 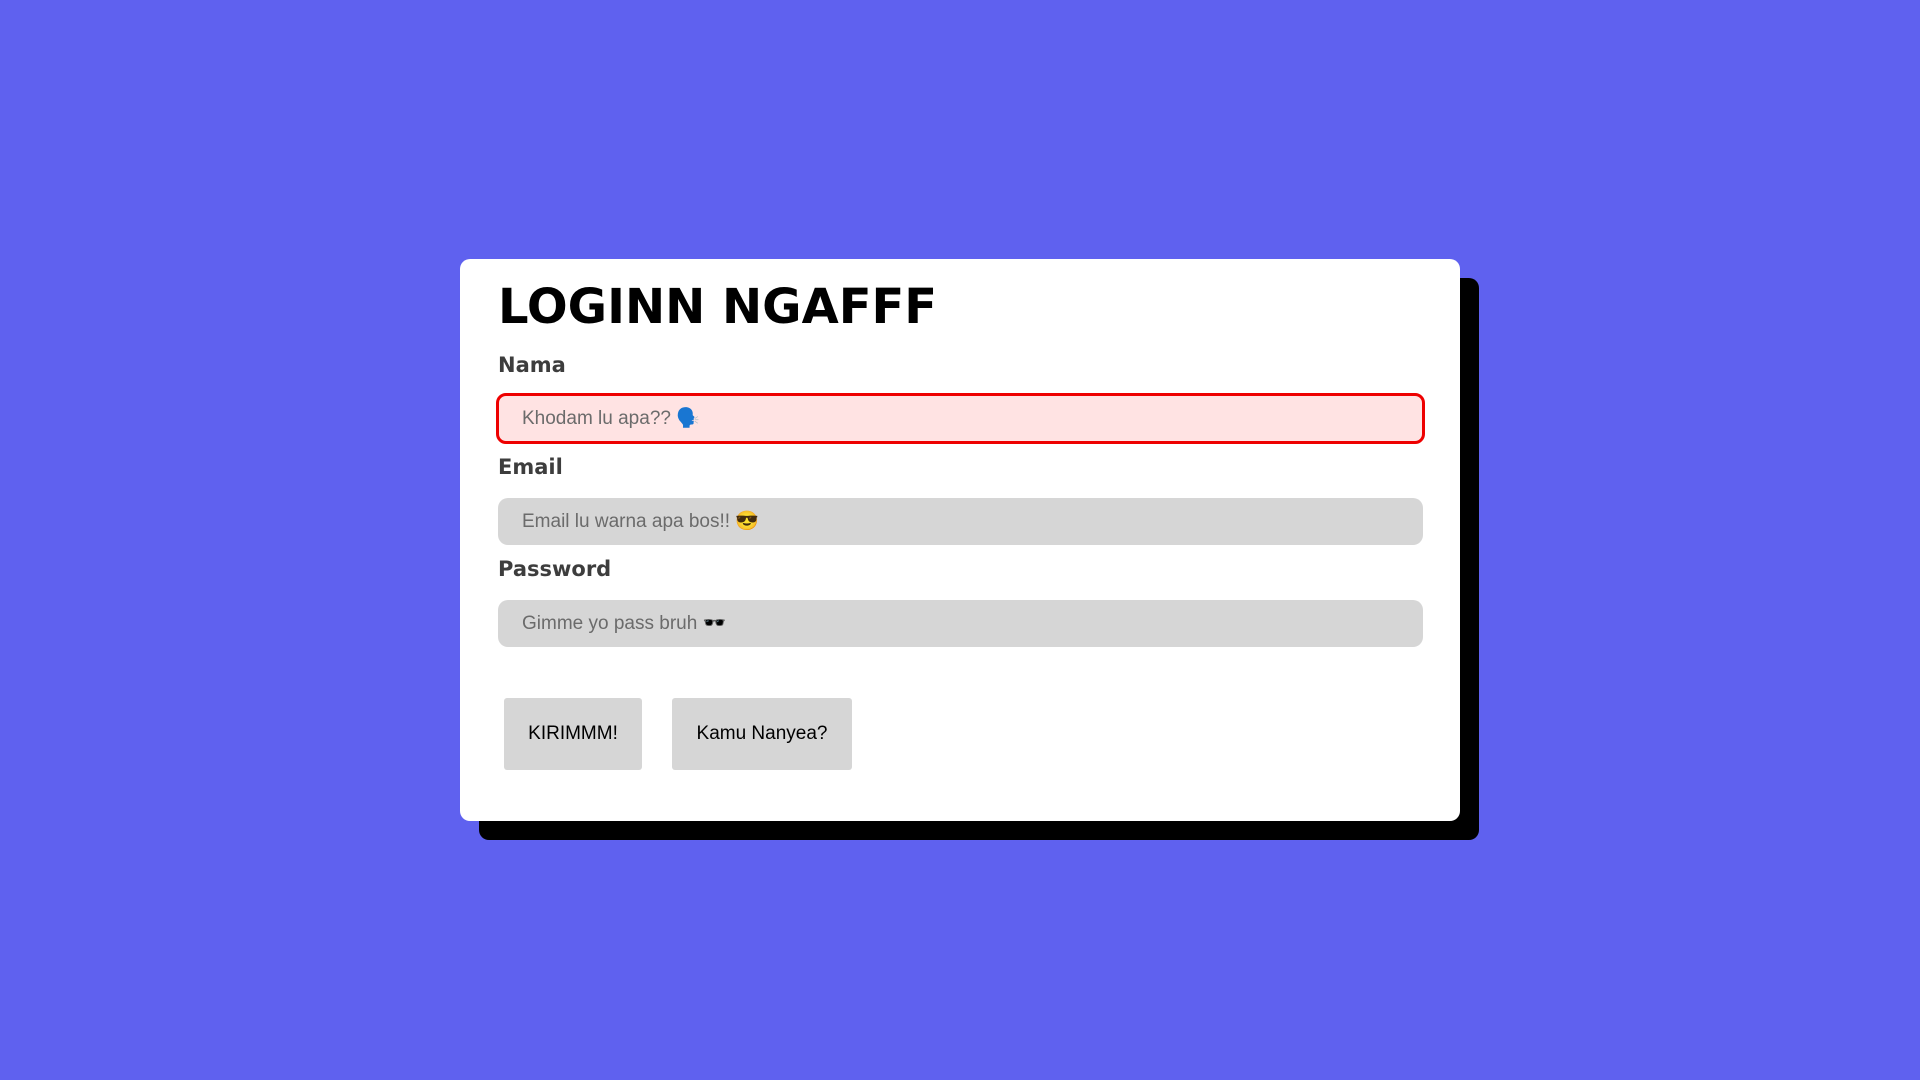 I want to click on nama-label: Nama, so click(x=532, y=365).